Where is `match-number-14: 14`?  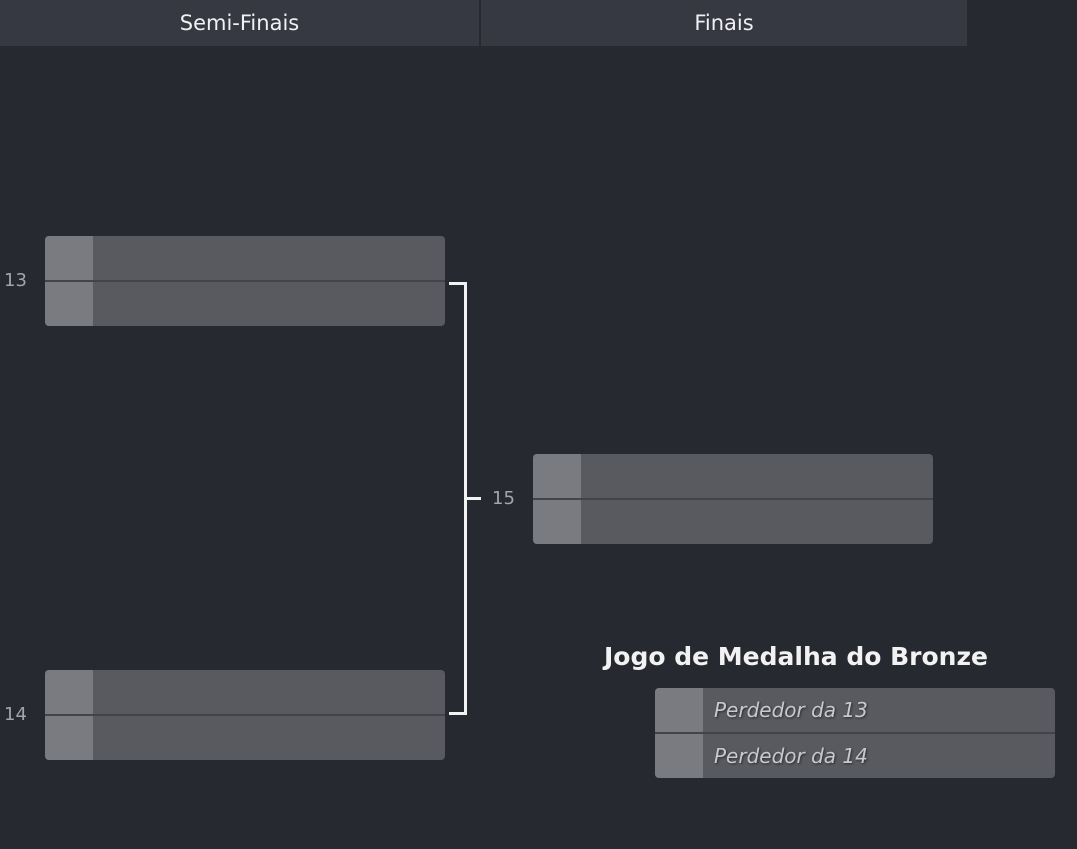 match-number-14: 14 is located at coordinates (15, 714).